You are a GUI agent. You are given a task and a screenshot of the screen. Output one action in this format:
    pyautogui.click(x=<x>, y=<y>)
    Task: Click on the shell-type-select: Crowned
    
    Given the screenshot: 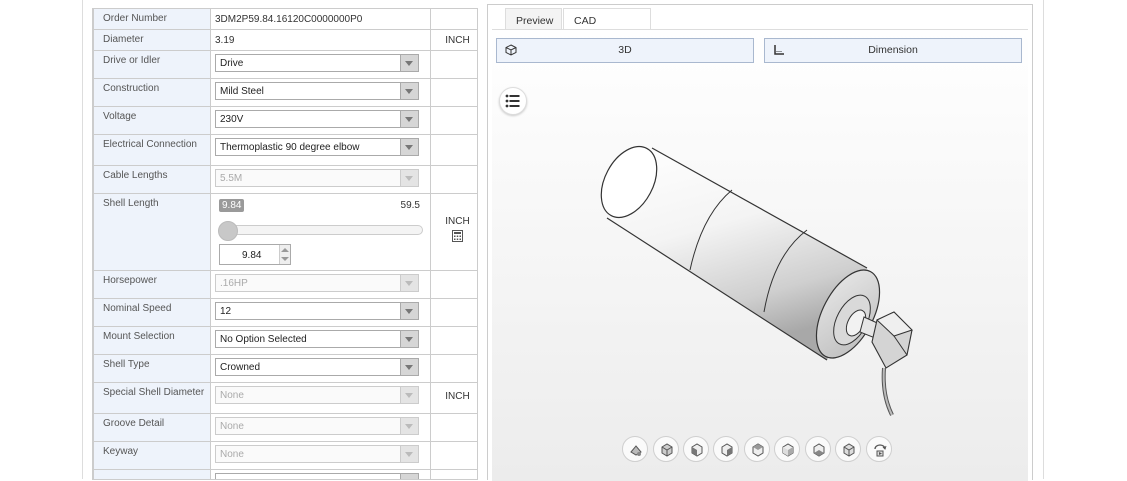 What is the action you would take?
    pyautogui.click(x=317, y=367)
    